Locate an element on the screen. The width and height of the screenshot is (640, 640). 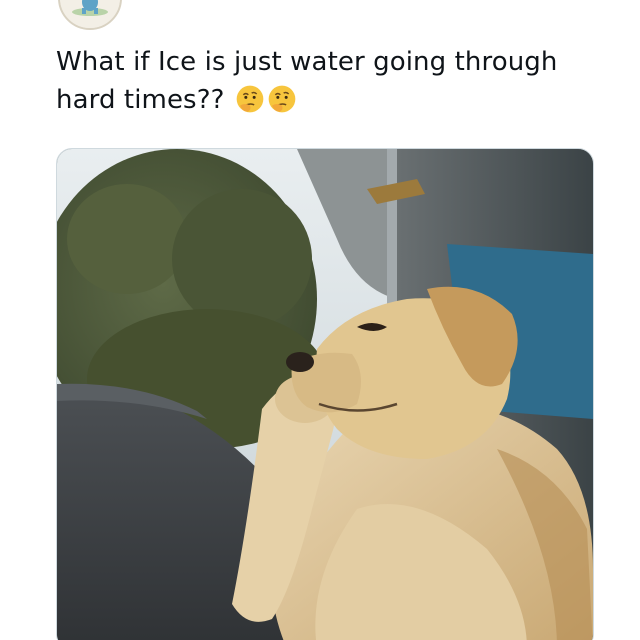
avatar is located at coordinates (90, 15).